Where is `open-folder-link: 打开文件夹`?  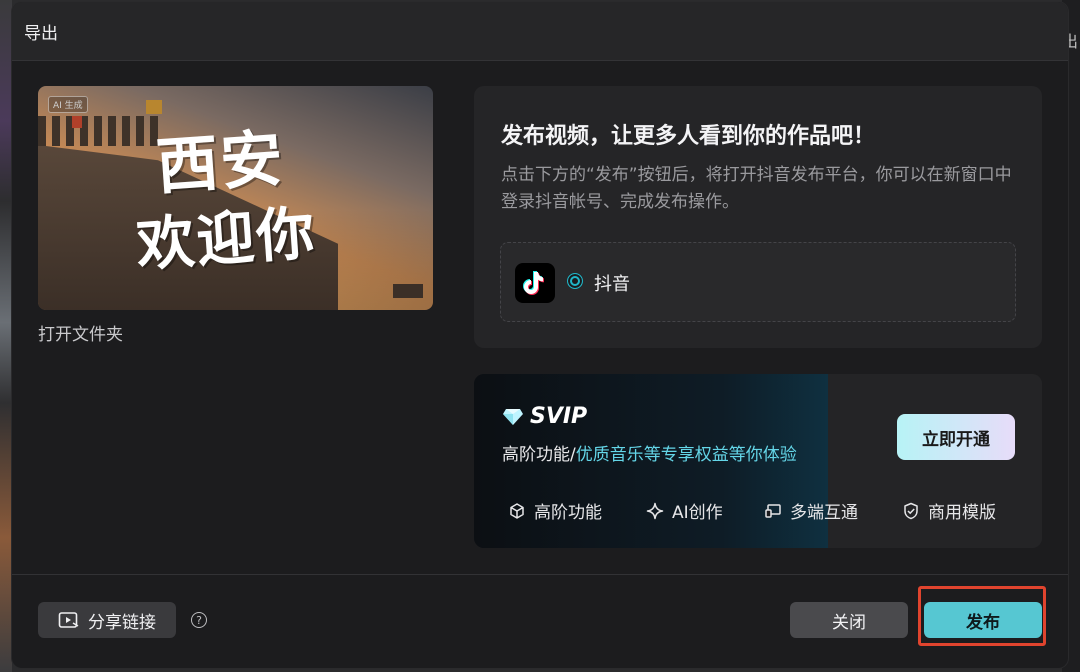
open-folder-link: 打开文件夹 is located at coordinates (80, 332).